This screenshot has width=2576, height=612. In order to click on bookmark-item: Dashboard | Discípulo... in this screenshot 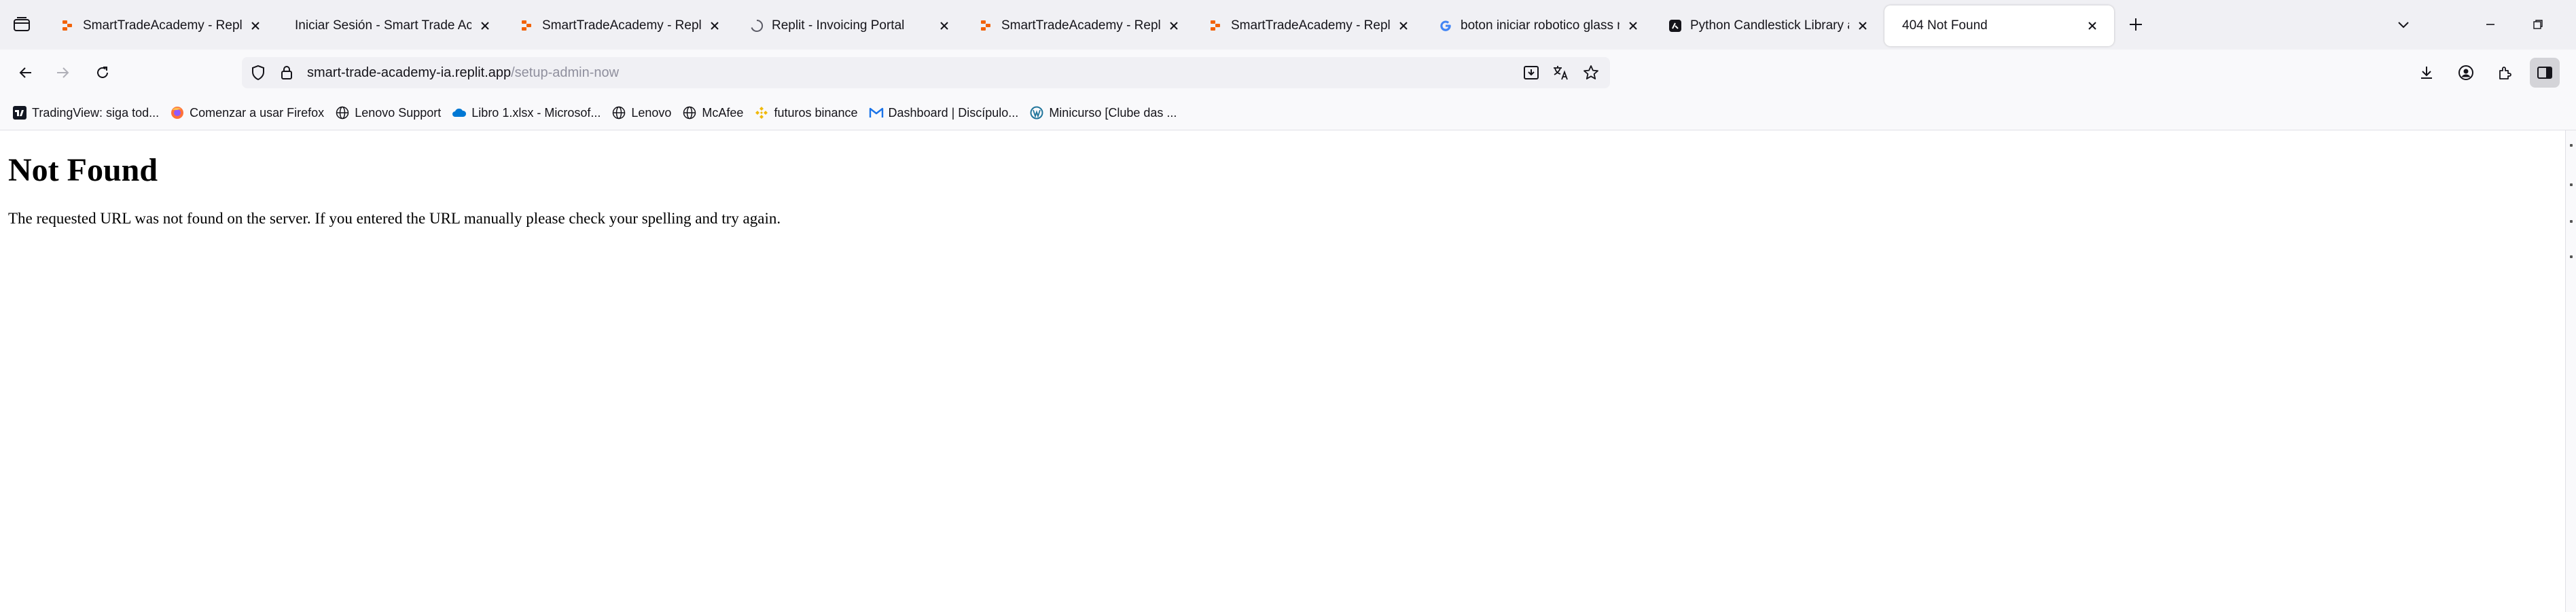, I will do `click(945, 113)`.